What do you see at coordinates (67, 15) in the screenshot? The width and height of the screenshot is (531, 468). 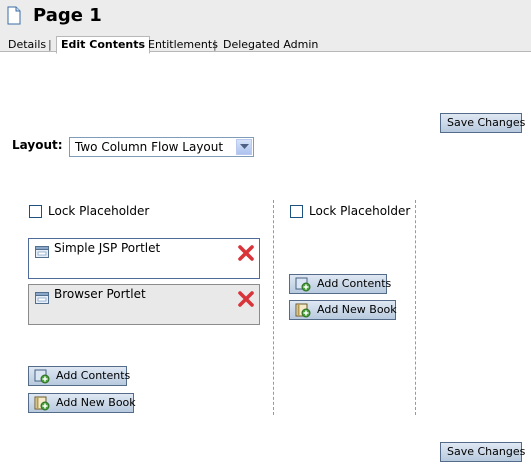 I see `page-title: Page 1` at bounding box center [67, 15].